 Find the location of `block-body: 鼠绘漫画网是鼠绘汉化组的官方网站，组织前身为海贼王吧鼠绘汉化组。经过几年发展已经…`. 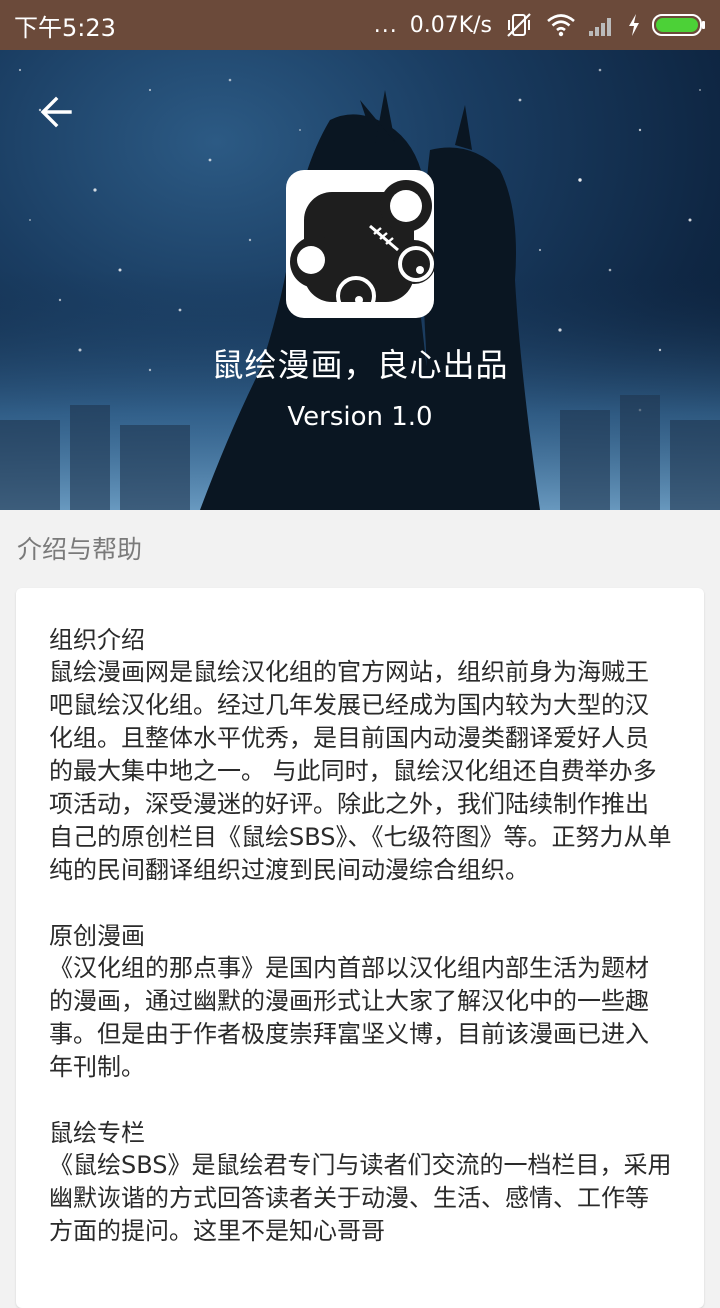

block-body: 鼠绘漫画网是鼠绘汉化组的官方网站，组织前身为海贼王吧鼠绘汉化组。经过几年发展已经… is located at coordinates (360, 771).